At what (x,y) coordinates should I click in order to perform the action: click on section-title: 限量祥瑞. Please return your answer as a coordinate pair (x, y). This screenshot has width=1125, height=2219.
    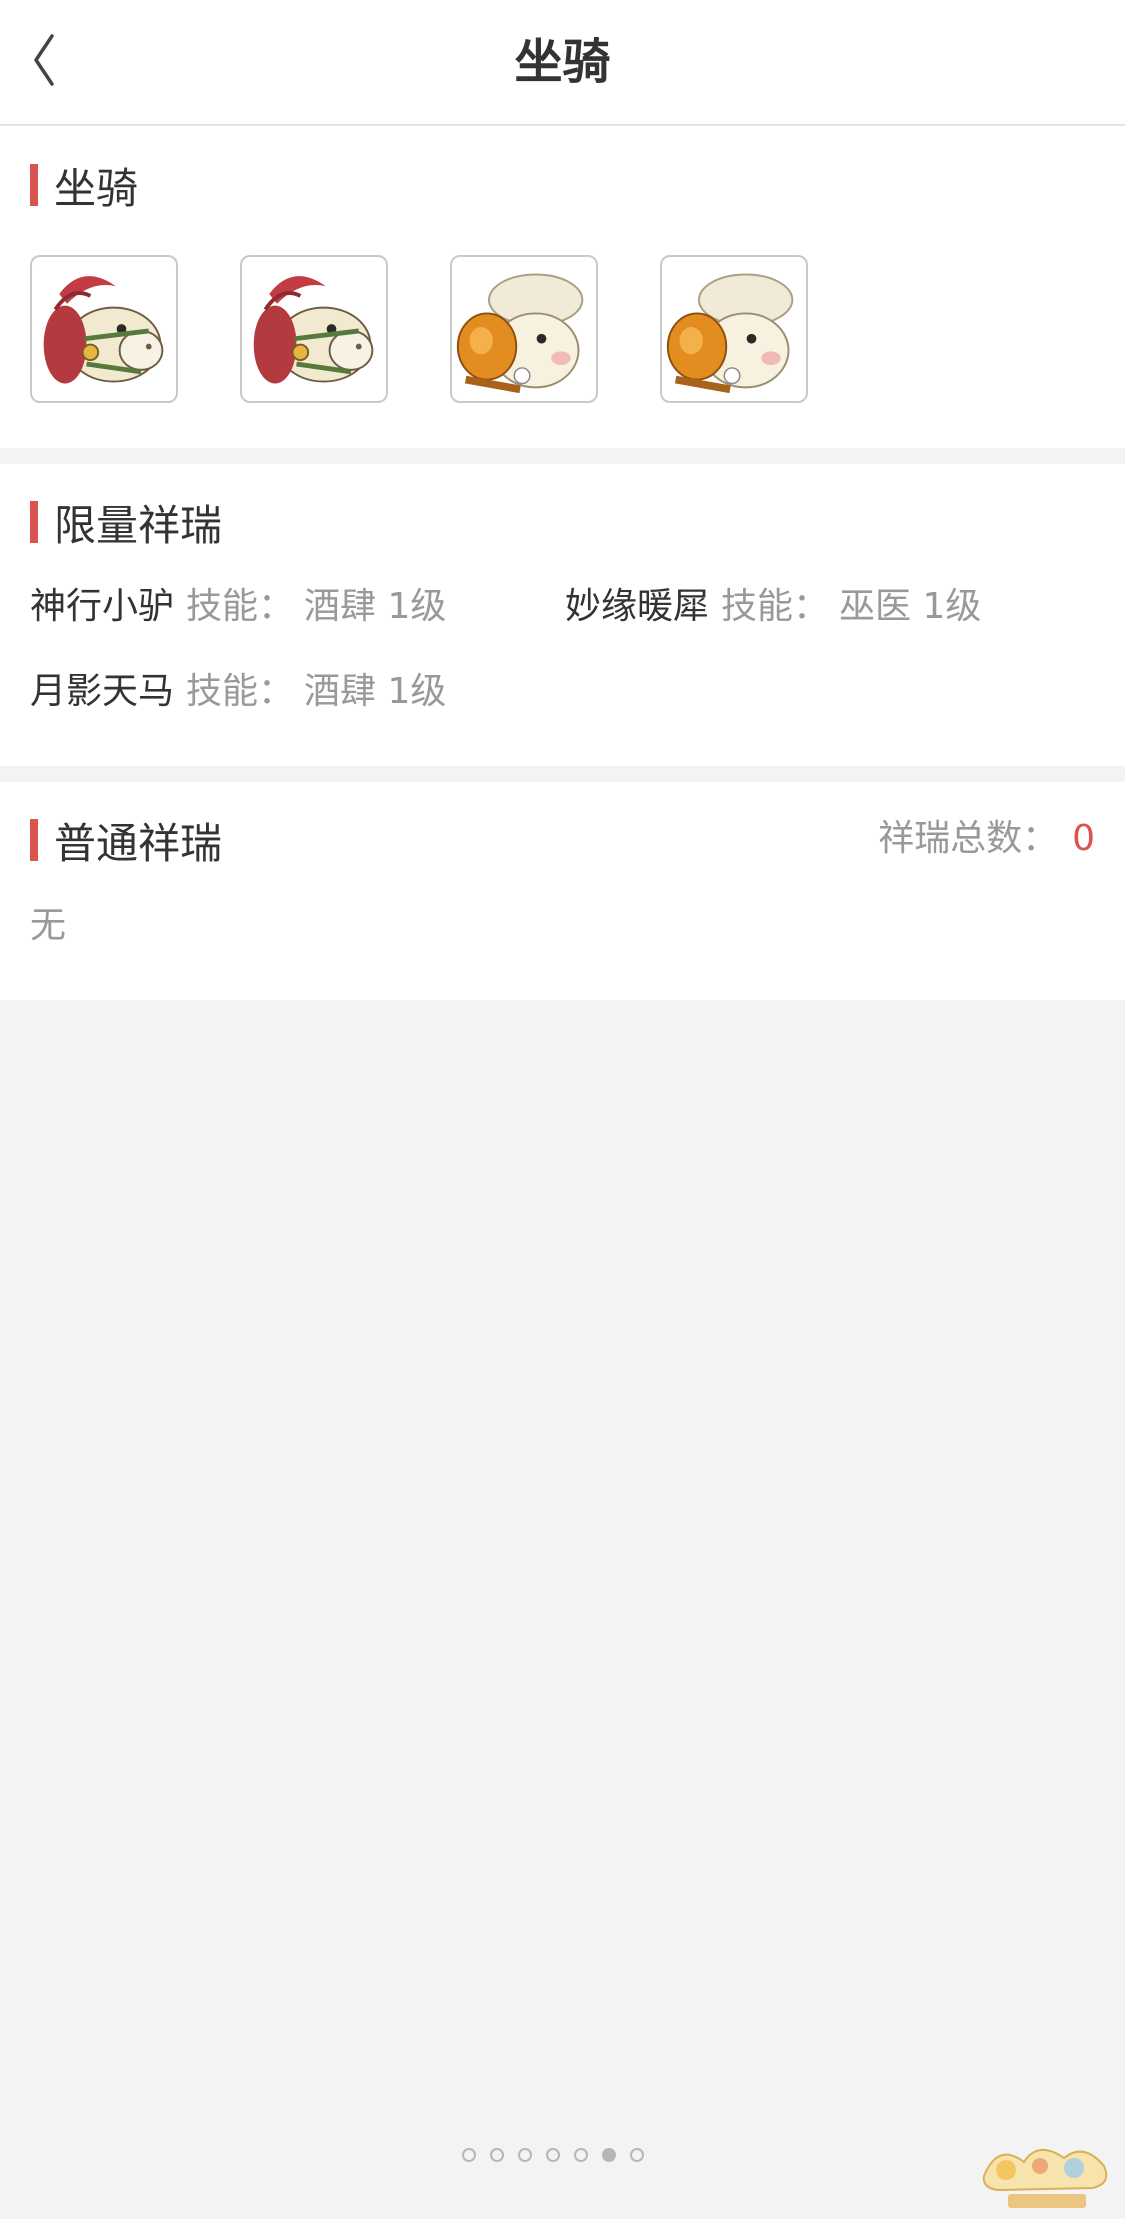
    Looking at the image, I should click on (138, 525).